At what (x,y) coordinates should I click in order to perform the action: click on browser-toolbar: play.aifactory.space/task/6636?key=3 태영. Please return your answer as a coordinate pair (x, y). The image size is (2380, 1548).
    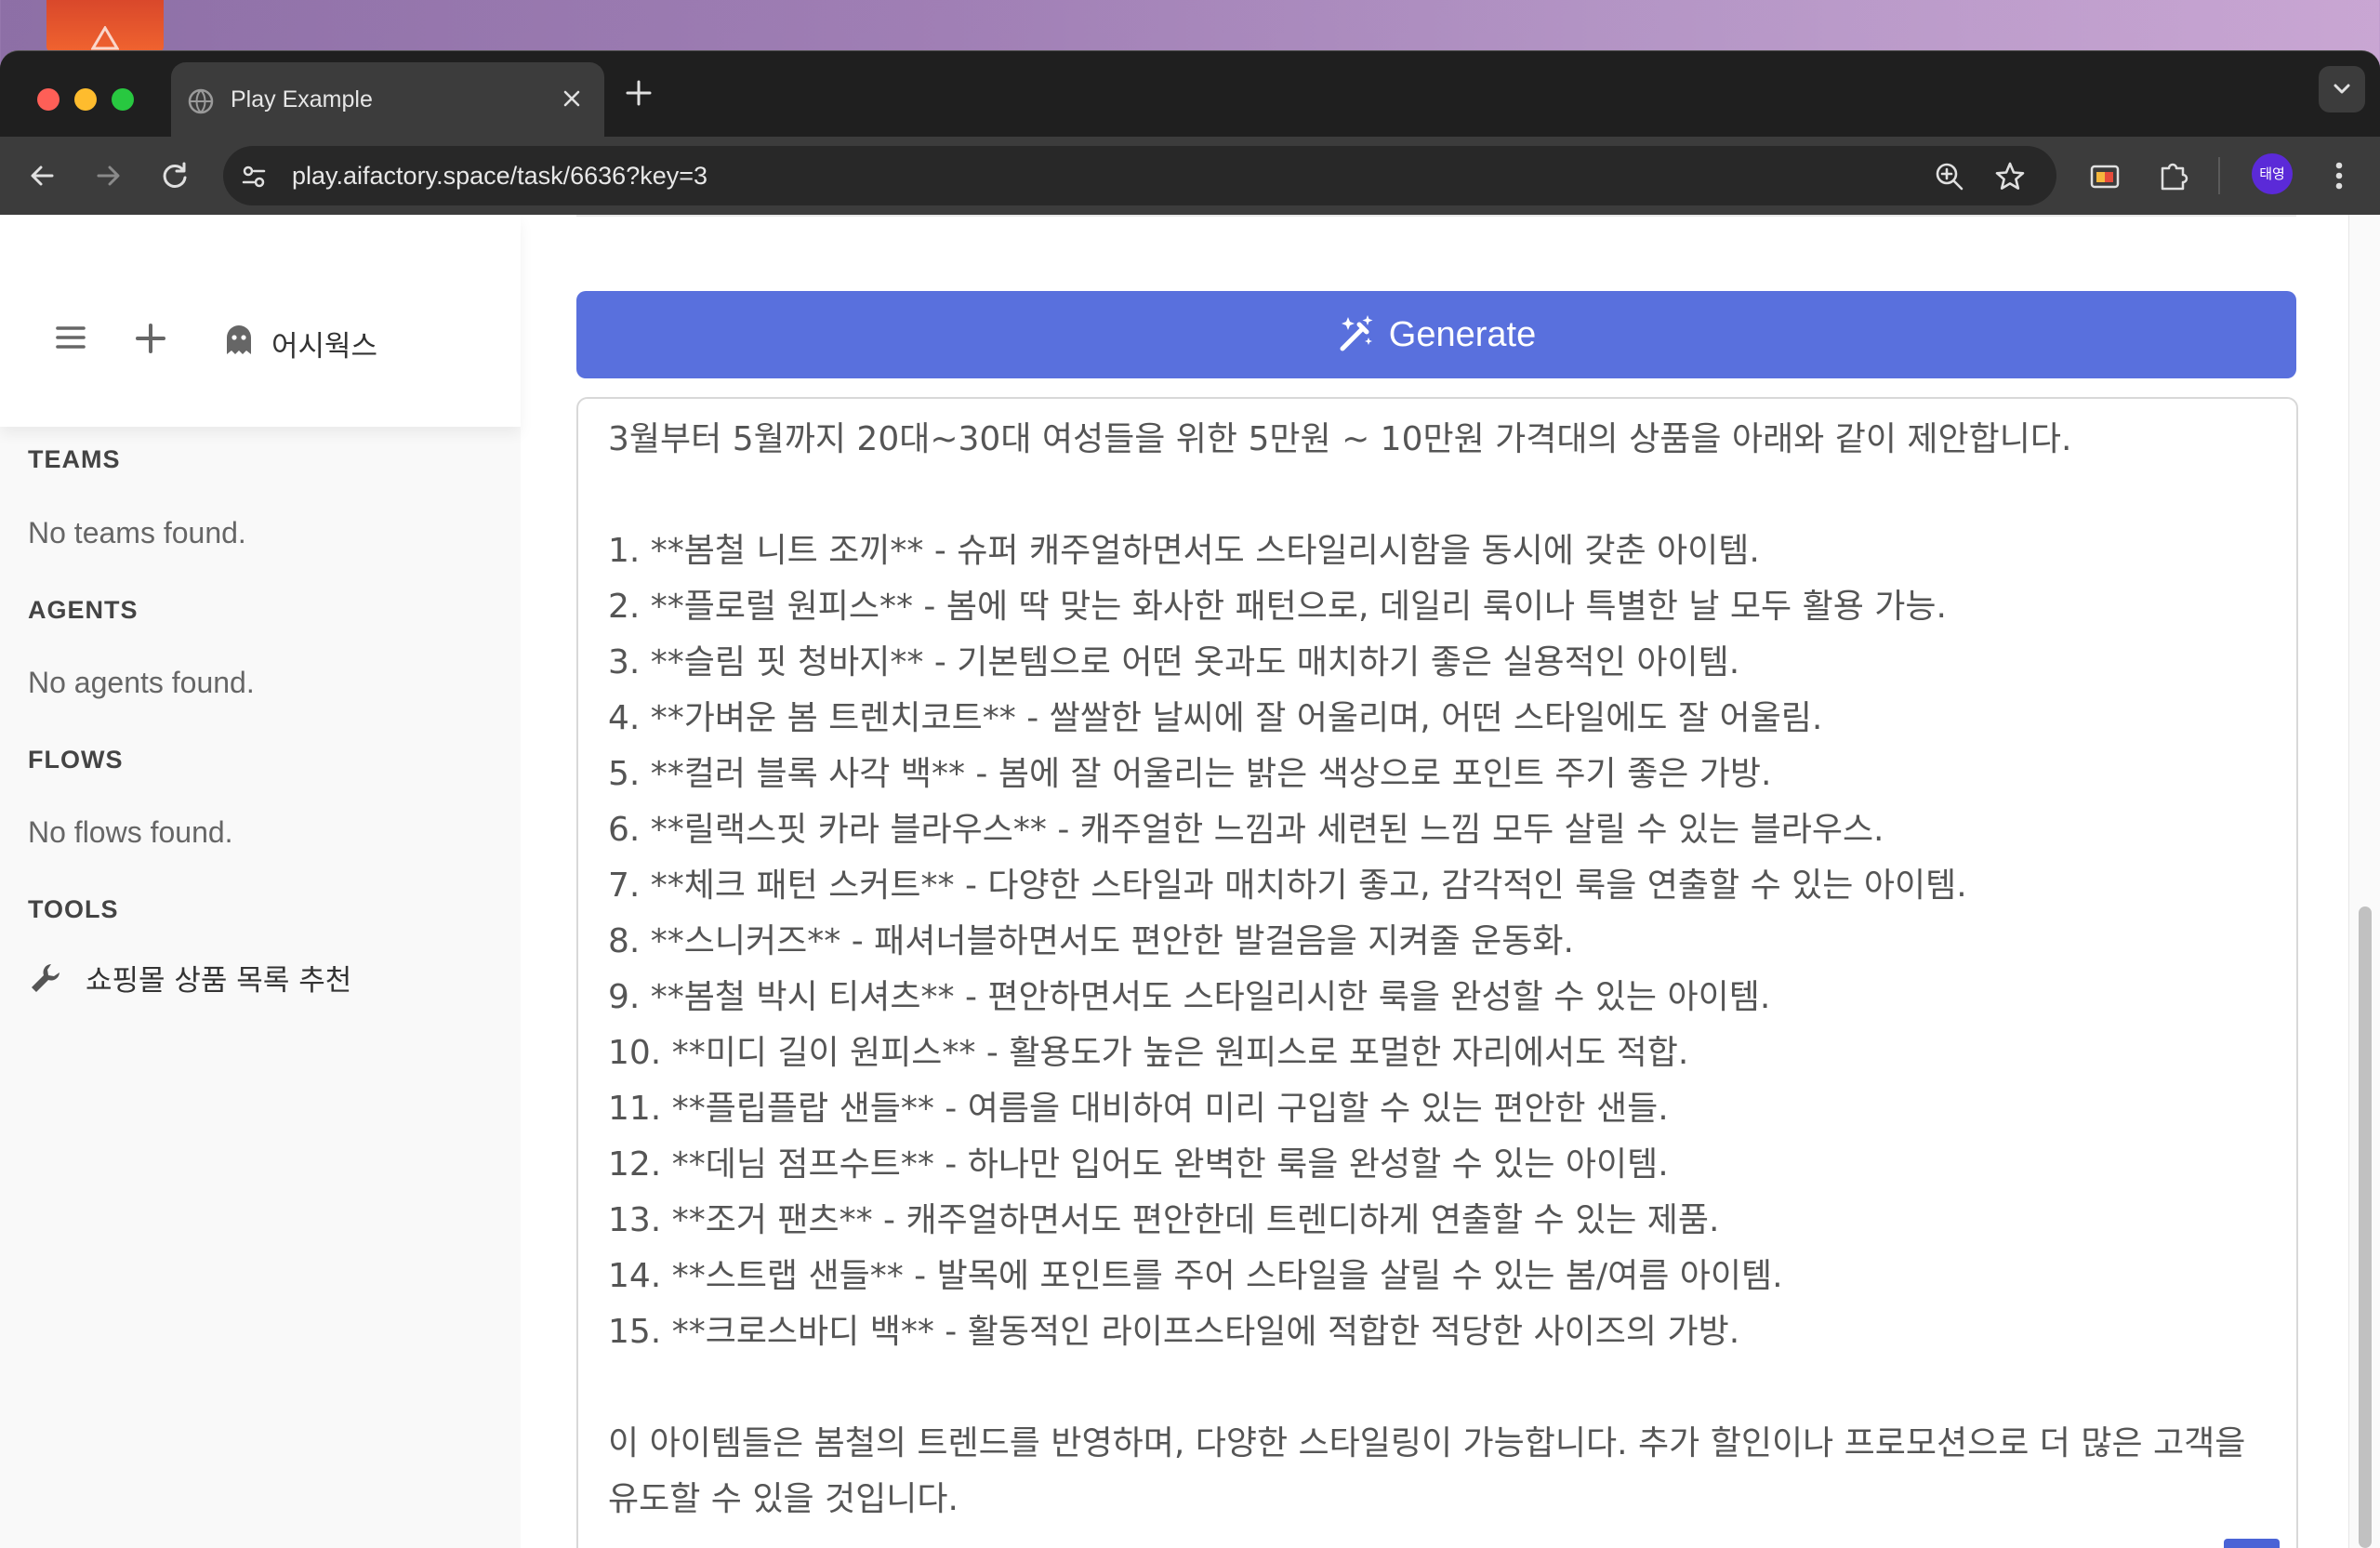
    Looking at the image, I should click on (1190, 176).